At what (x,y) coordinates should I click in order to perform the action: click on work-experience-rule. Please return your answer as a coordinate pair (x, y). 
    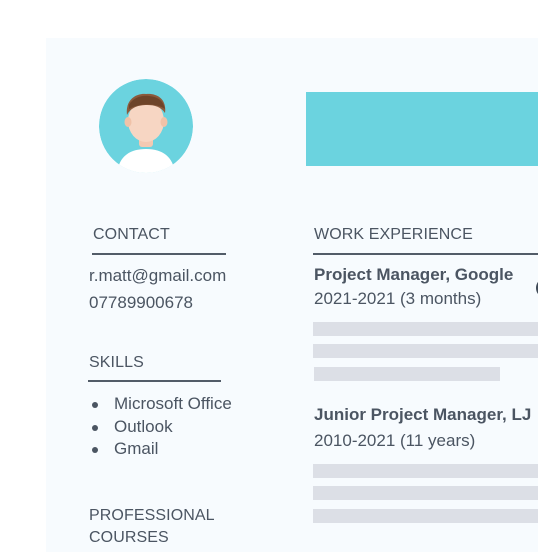
    Looking at the image, I should click on (425, 254).